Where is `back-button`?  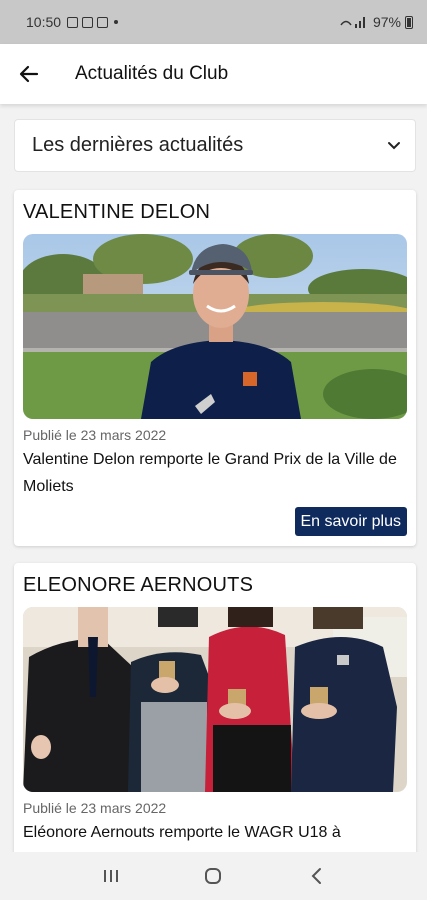
back-button is located at coordinates (29, 74).